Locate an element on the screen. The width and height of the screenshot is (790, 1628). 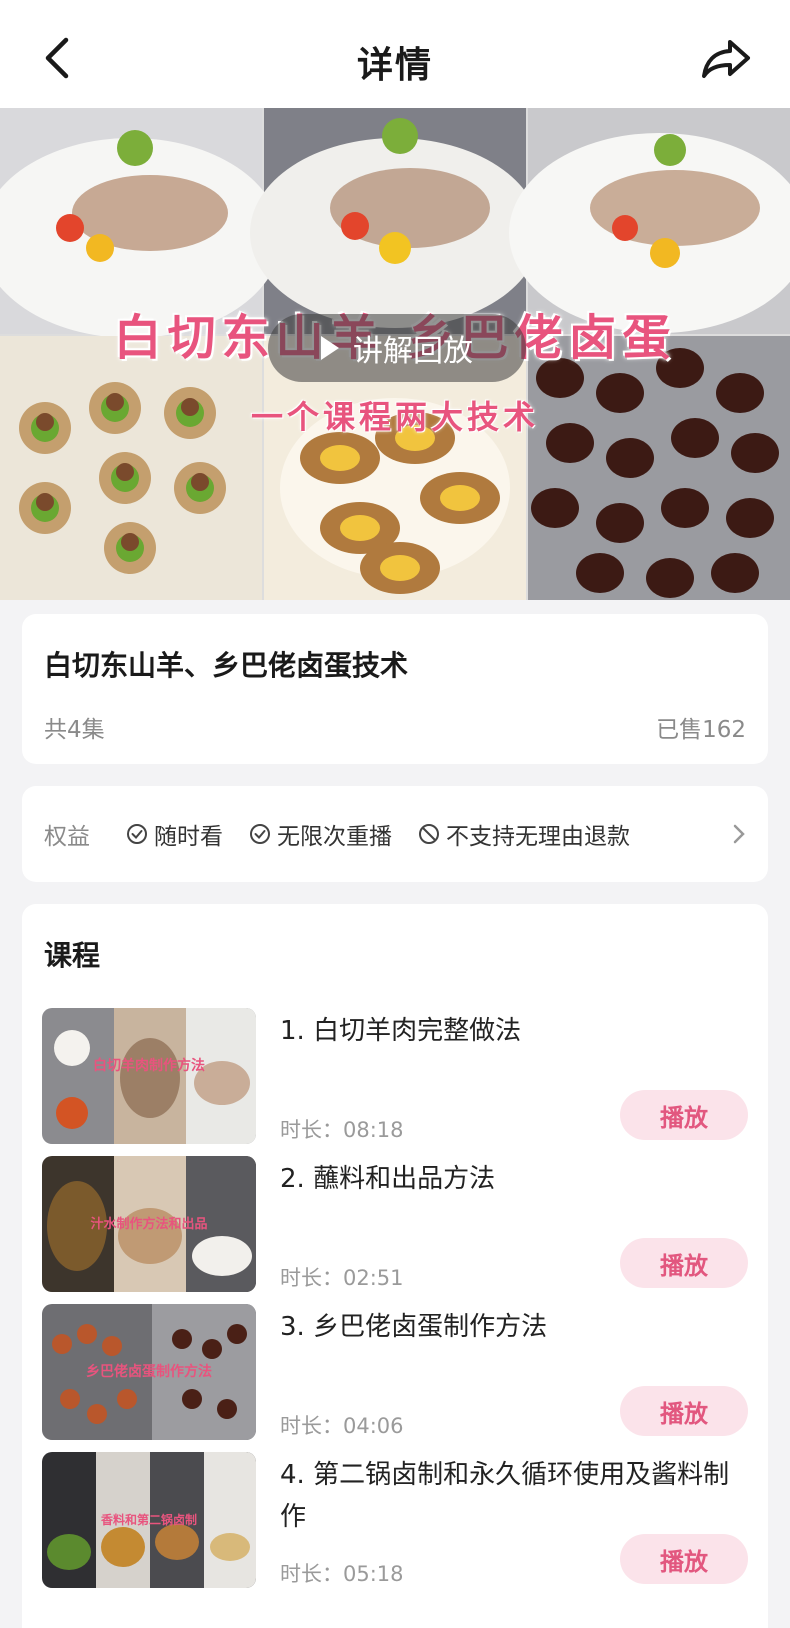
page-title: 详情 is located at coordinates (394, 65).